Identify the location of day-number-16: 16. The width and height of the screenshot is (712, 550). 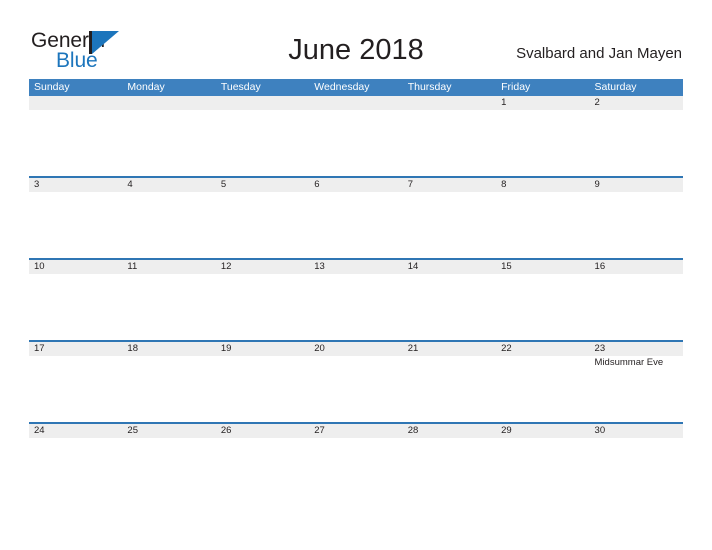
(636, 267).